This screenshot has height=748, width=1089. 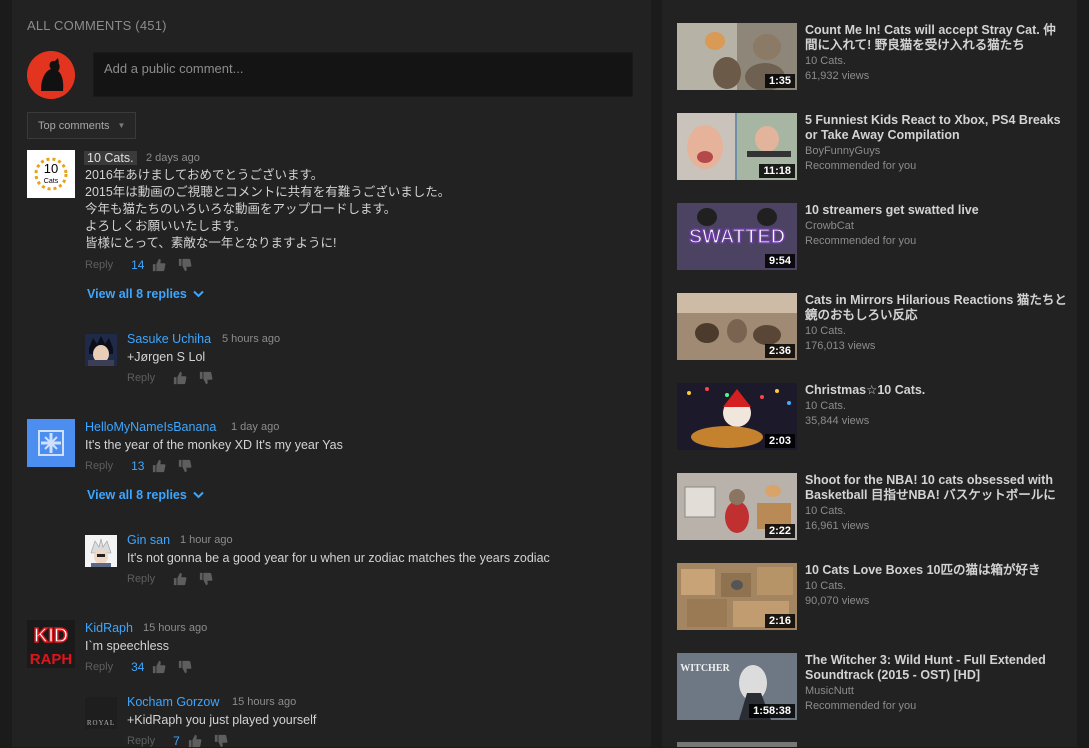 I want to click on royal-logo-icon: ROYAL, so click(x=101, y=713).